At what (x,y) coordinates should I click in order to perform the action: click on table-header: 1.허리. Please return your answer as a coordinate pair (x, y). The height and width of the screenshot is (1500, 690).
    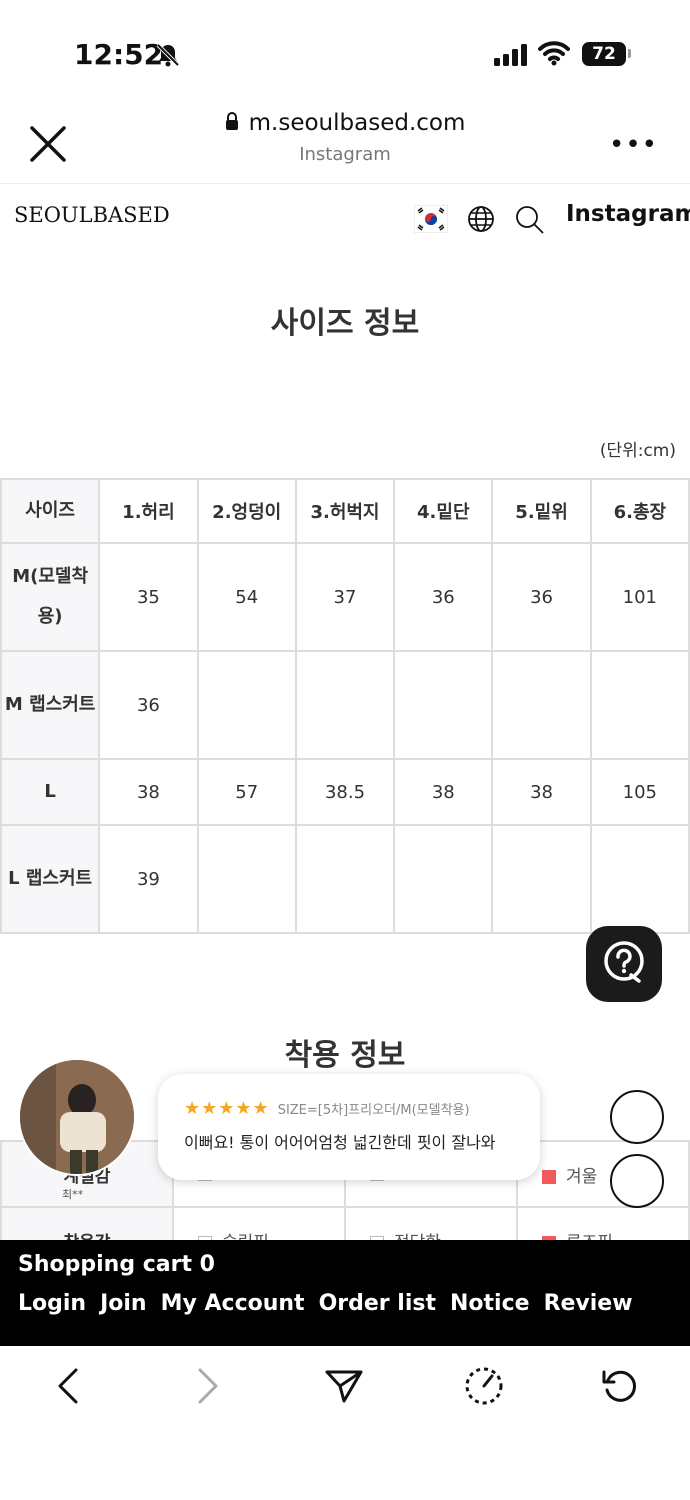
    Looking at the image, I should click on (148, 511).